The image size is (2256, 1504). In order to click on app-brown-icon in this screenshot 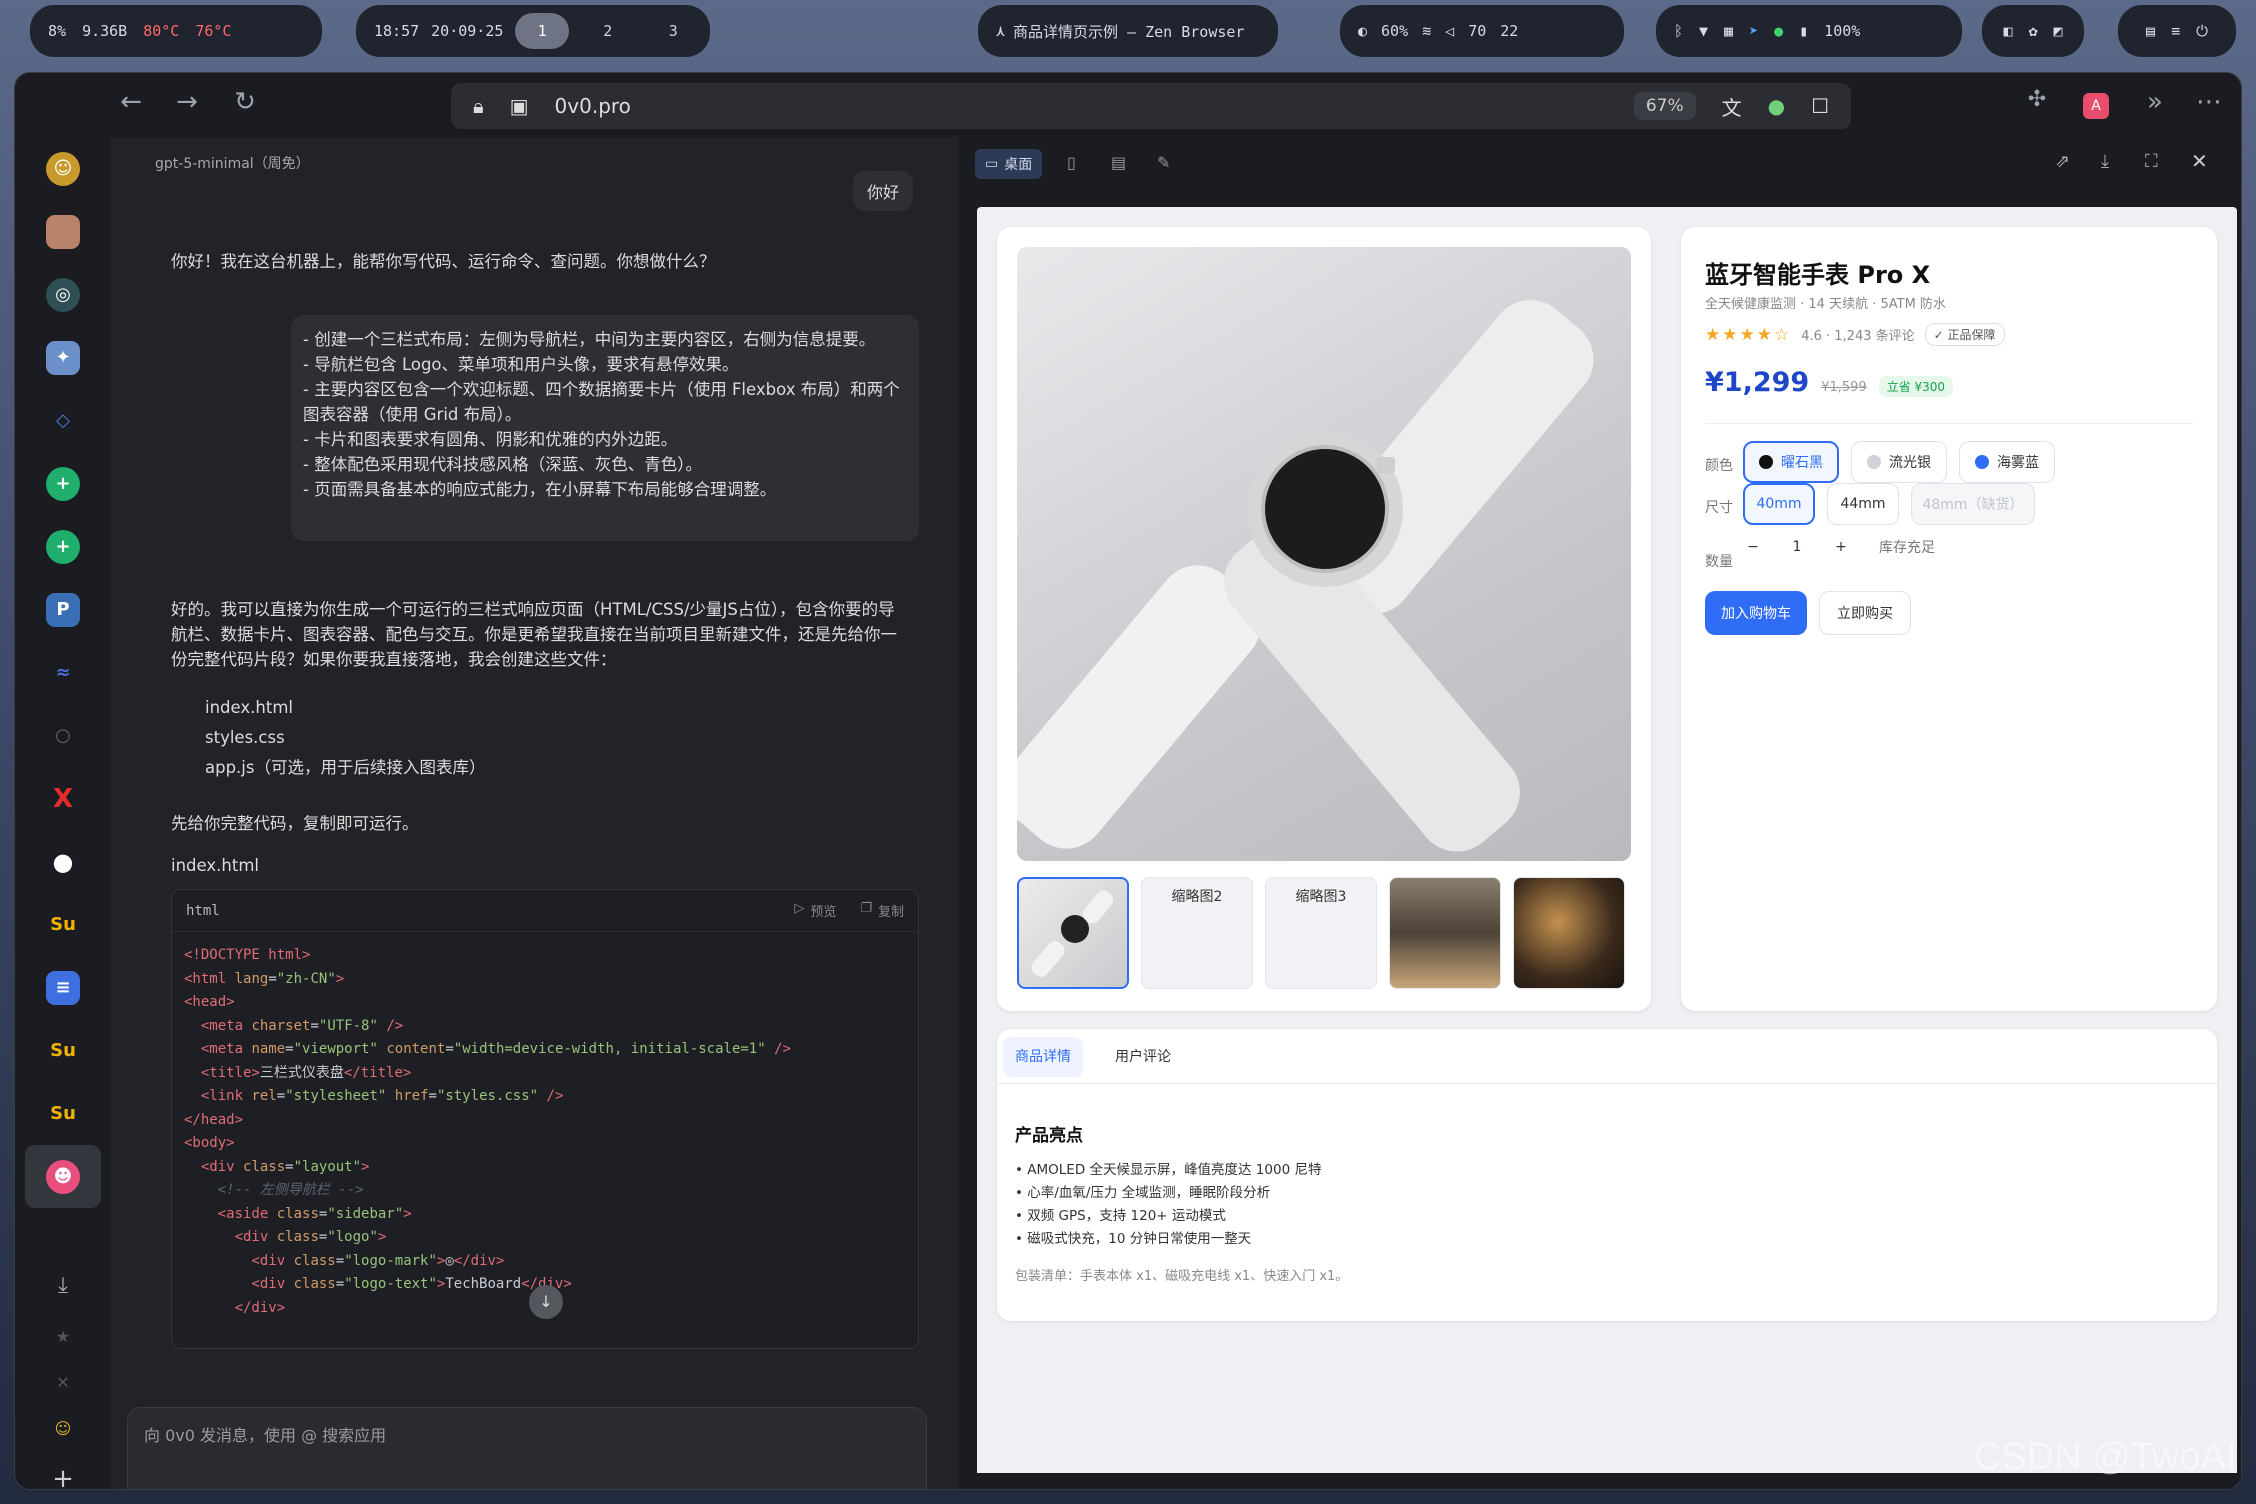, I will do `click(63, 231)`.